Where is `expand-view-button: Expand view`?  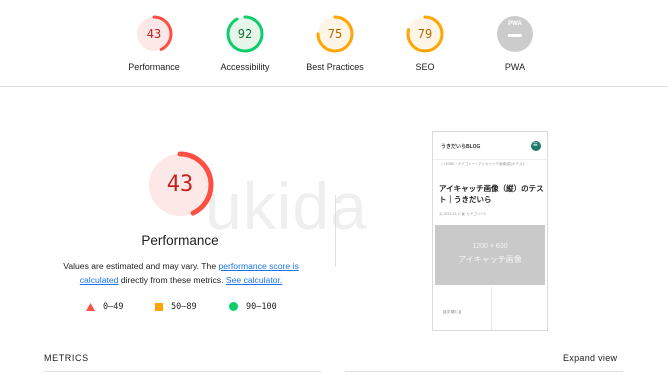 expand-view-button: Expand view is located at coordinates (590, 358).